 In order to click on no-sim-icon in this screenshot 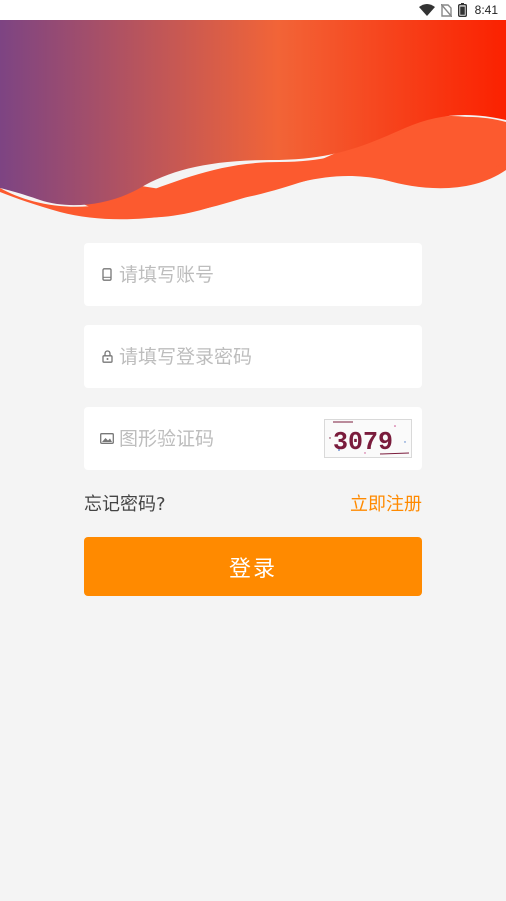, I will do `click(446, 10)`.